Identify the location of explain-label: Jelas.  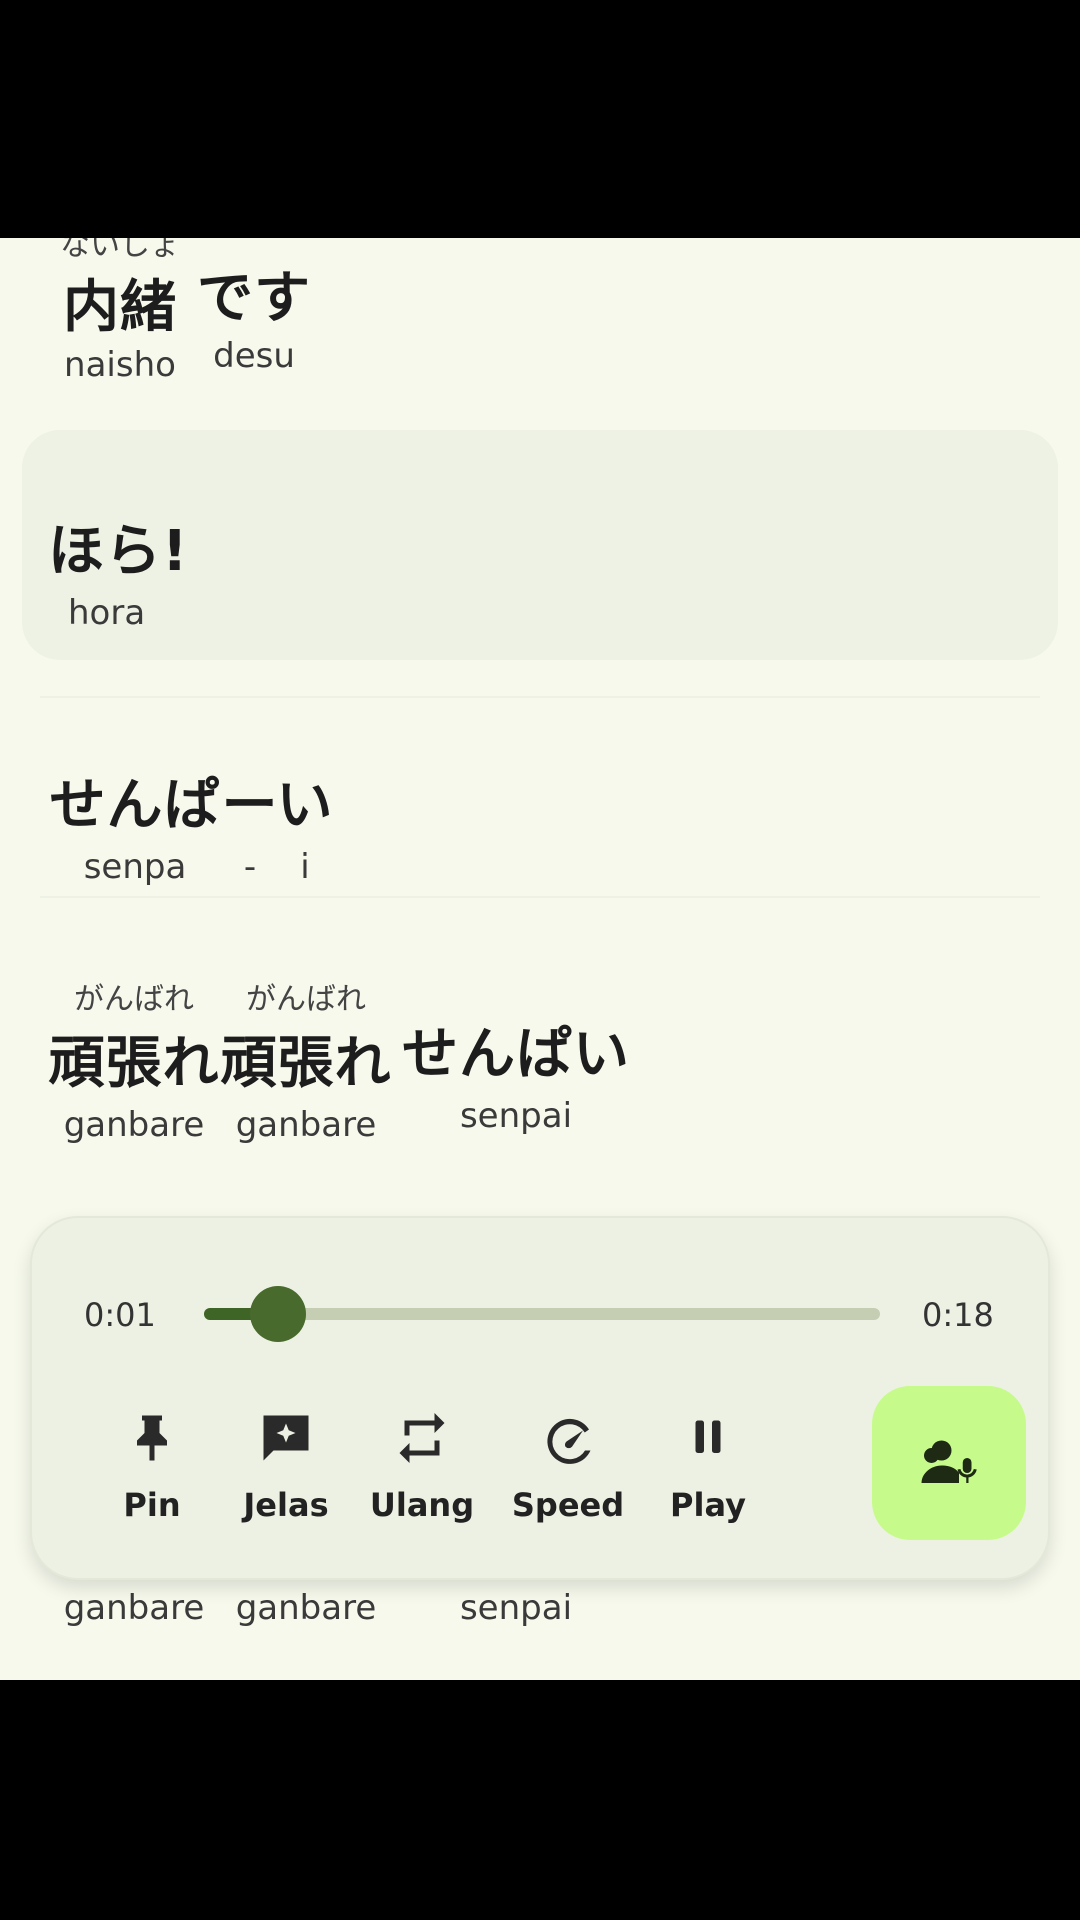
(286, 1505).